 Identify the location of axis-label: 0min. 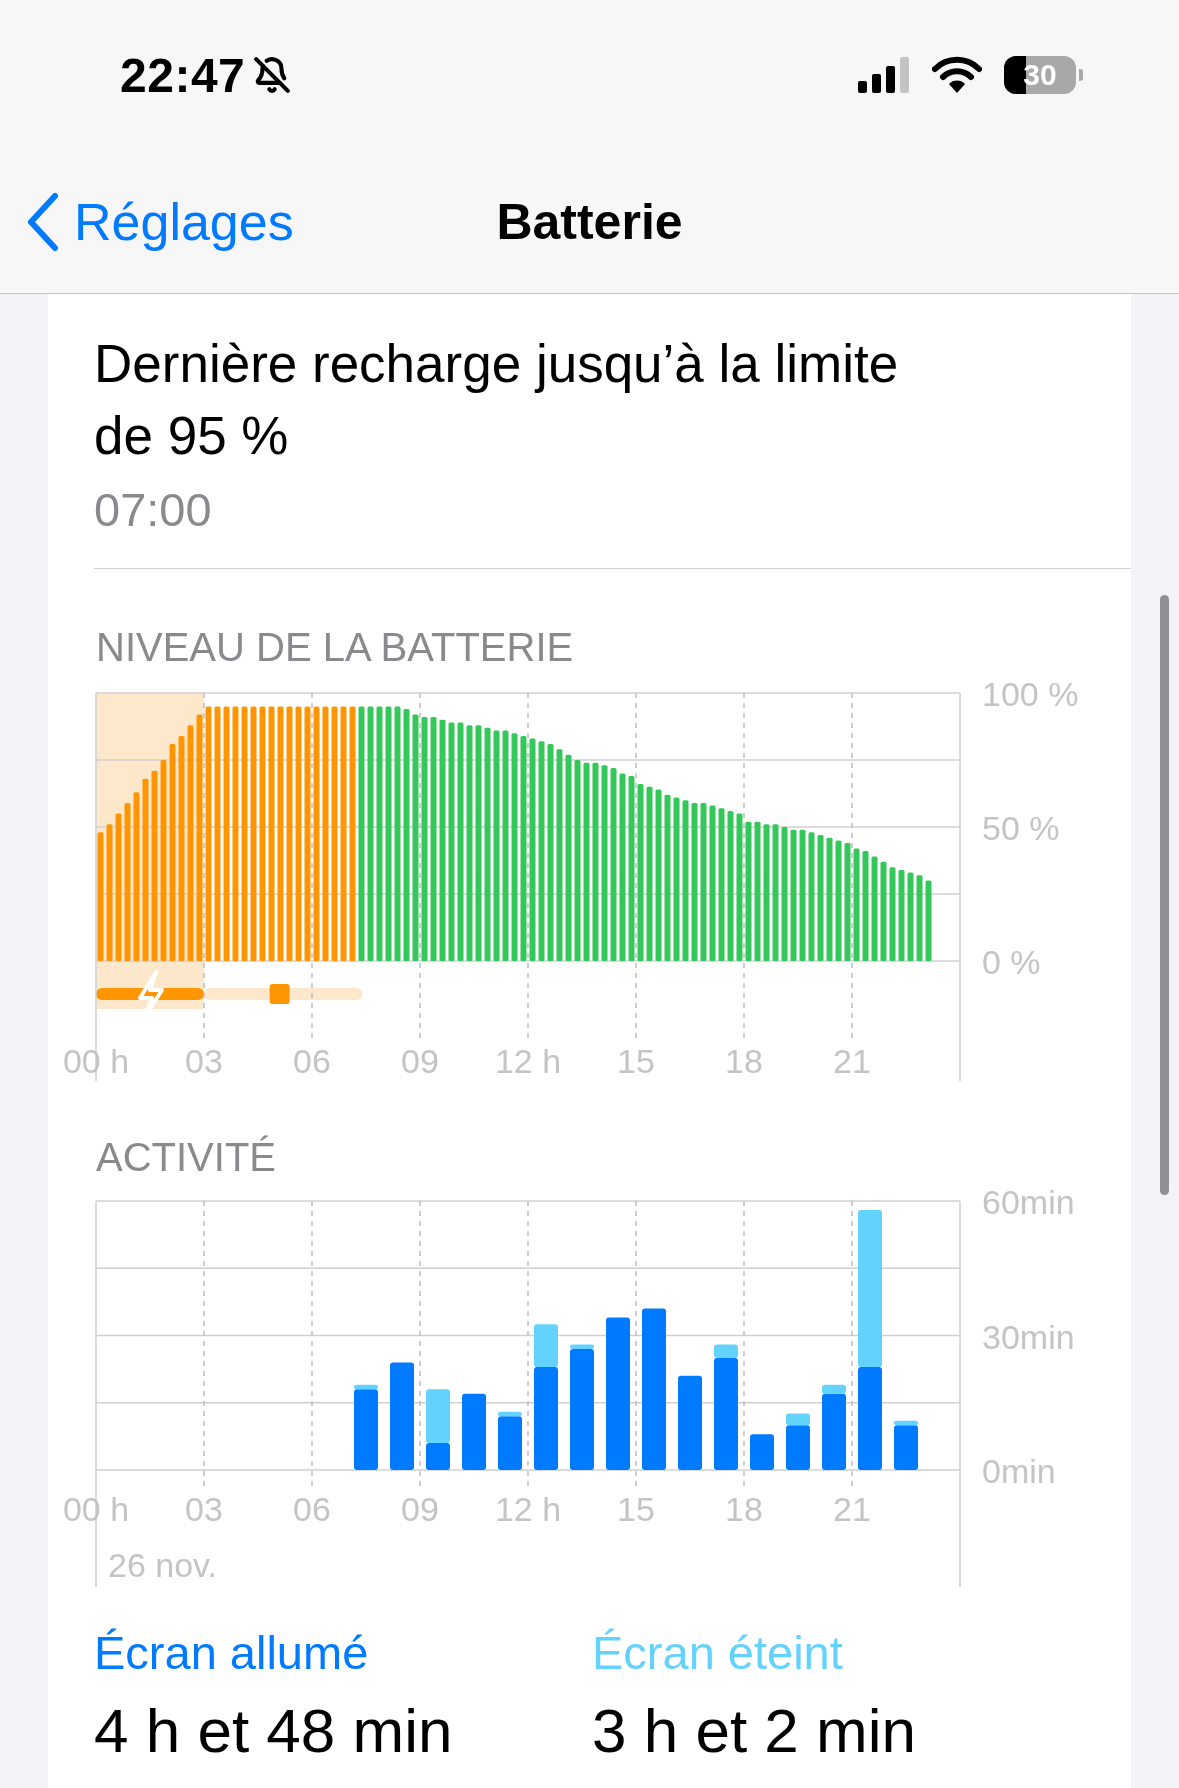
(1019, 1471).